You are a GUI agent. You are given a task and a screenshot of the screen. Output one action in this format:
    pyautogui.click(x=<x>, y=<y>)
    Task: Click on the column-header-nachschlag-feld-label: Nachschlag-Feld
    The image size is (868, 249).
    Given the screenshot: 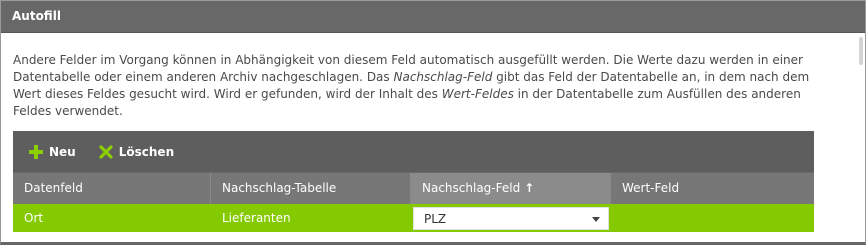 What is the action you would take?
    pyautogui.click(x=471, y=188)
    